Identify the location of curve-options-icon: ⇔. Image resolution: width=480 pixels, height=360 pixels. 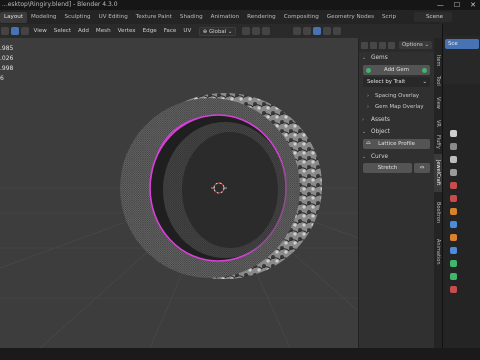
(422, 168).